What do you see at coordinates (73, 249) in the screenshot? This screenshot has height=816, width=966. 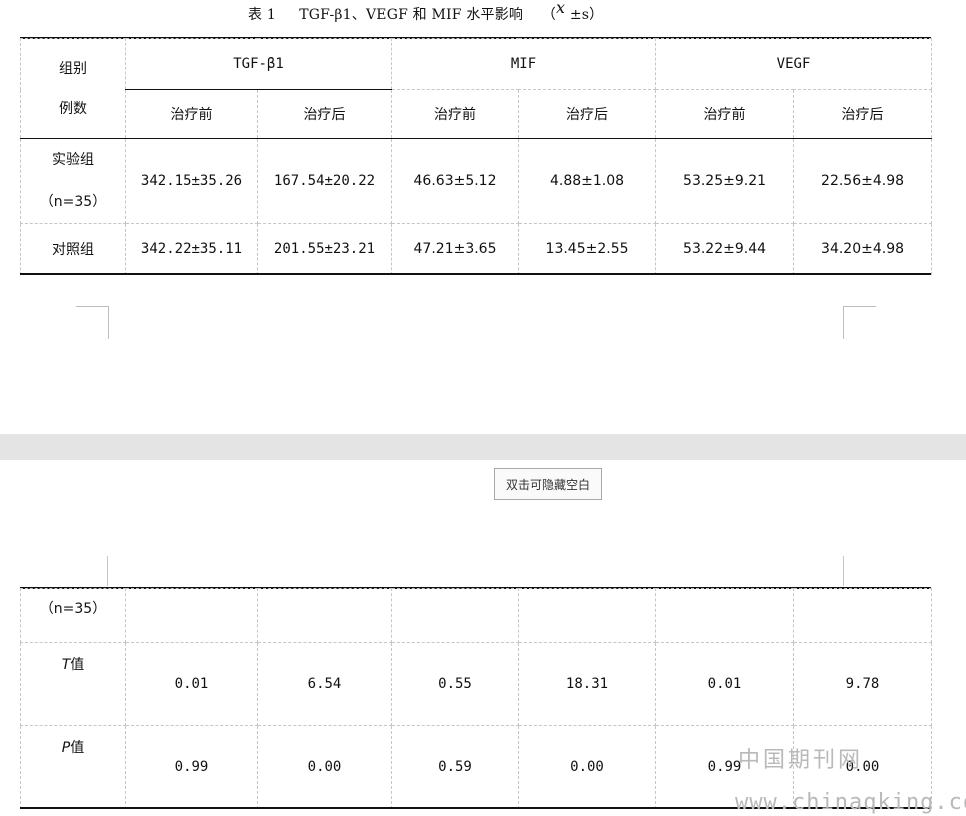 I see `row-label-control: 对照组` at bounding box center [73, 249].